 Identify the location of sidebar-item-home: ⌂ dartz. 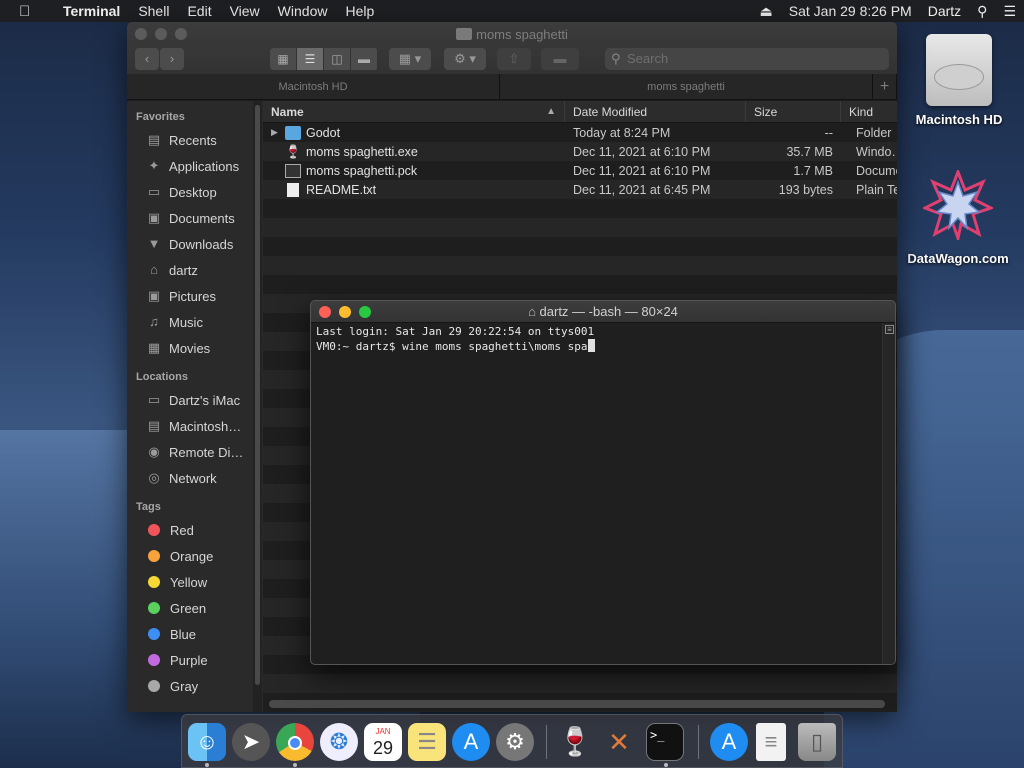
(195, 270).